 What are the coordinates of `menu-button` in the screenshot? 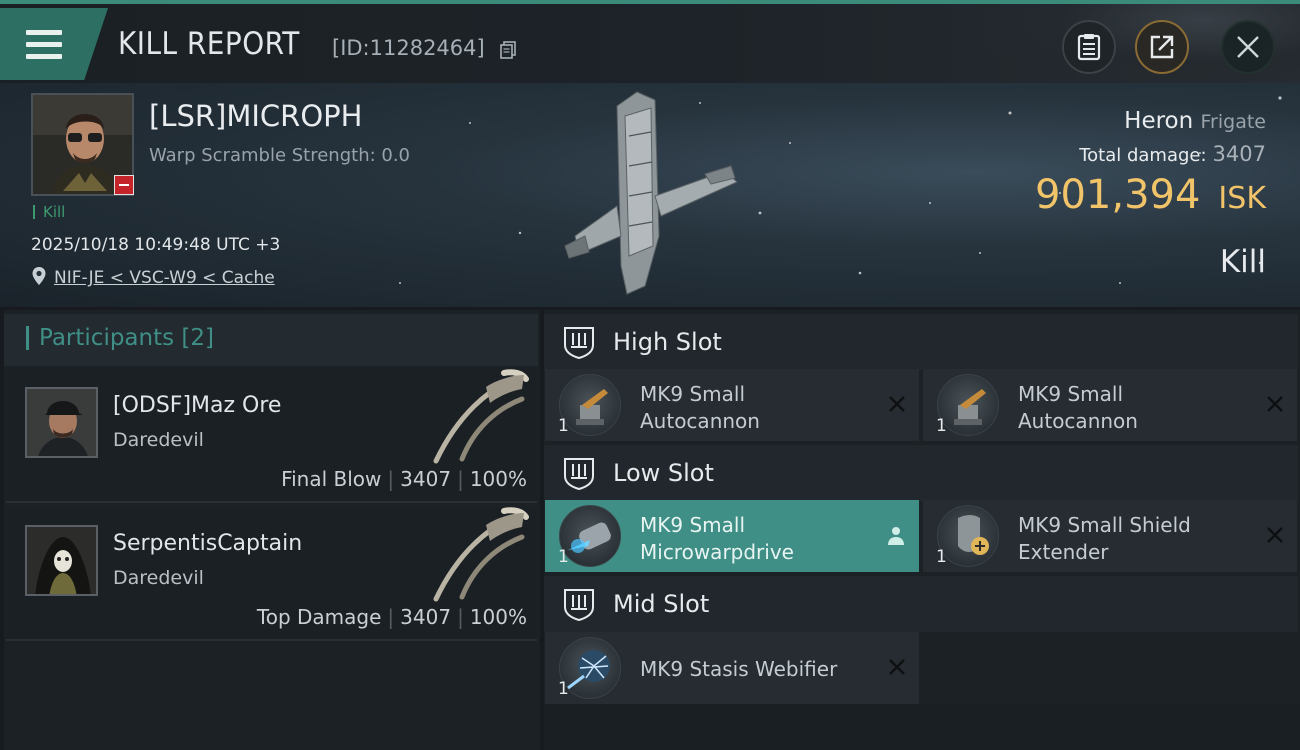 It's located at (54, 44).